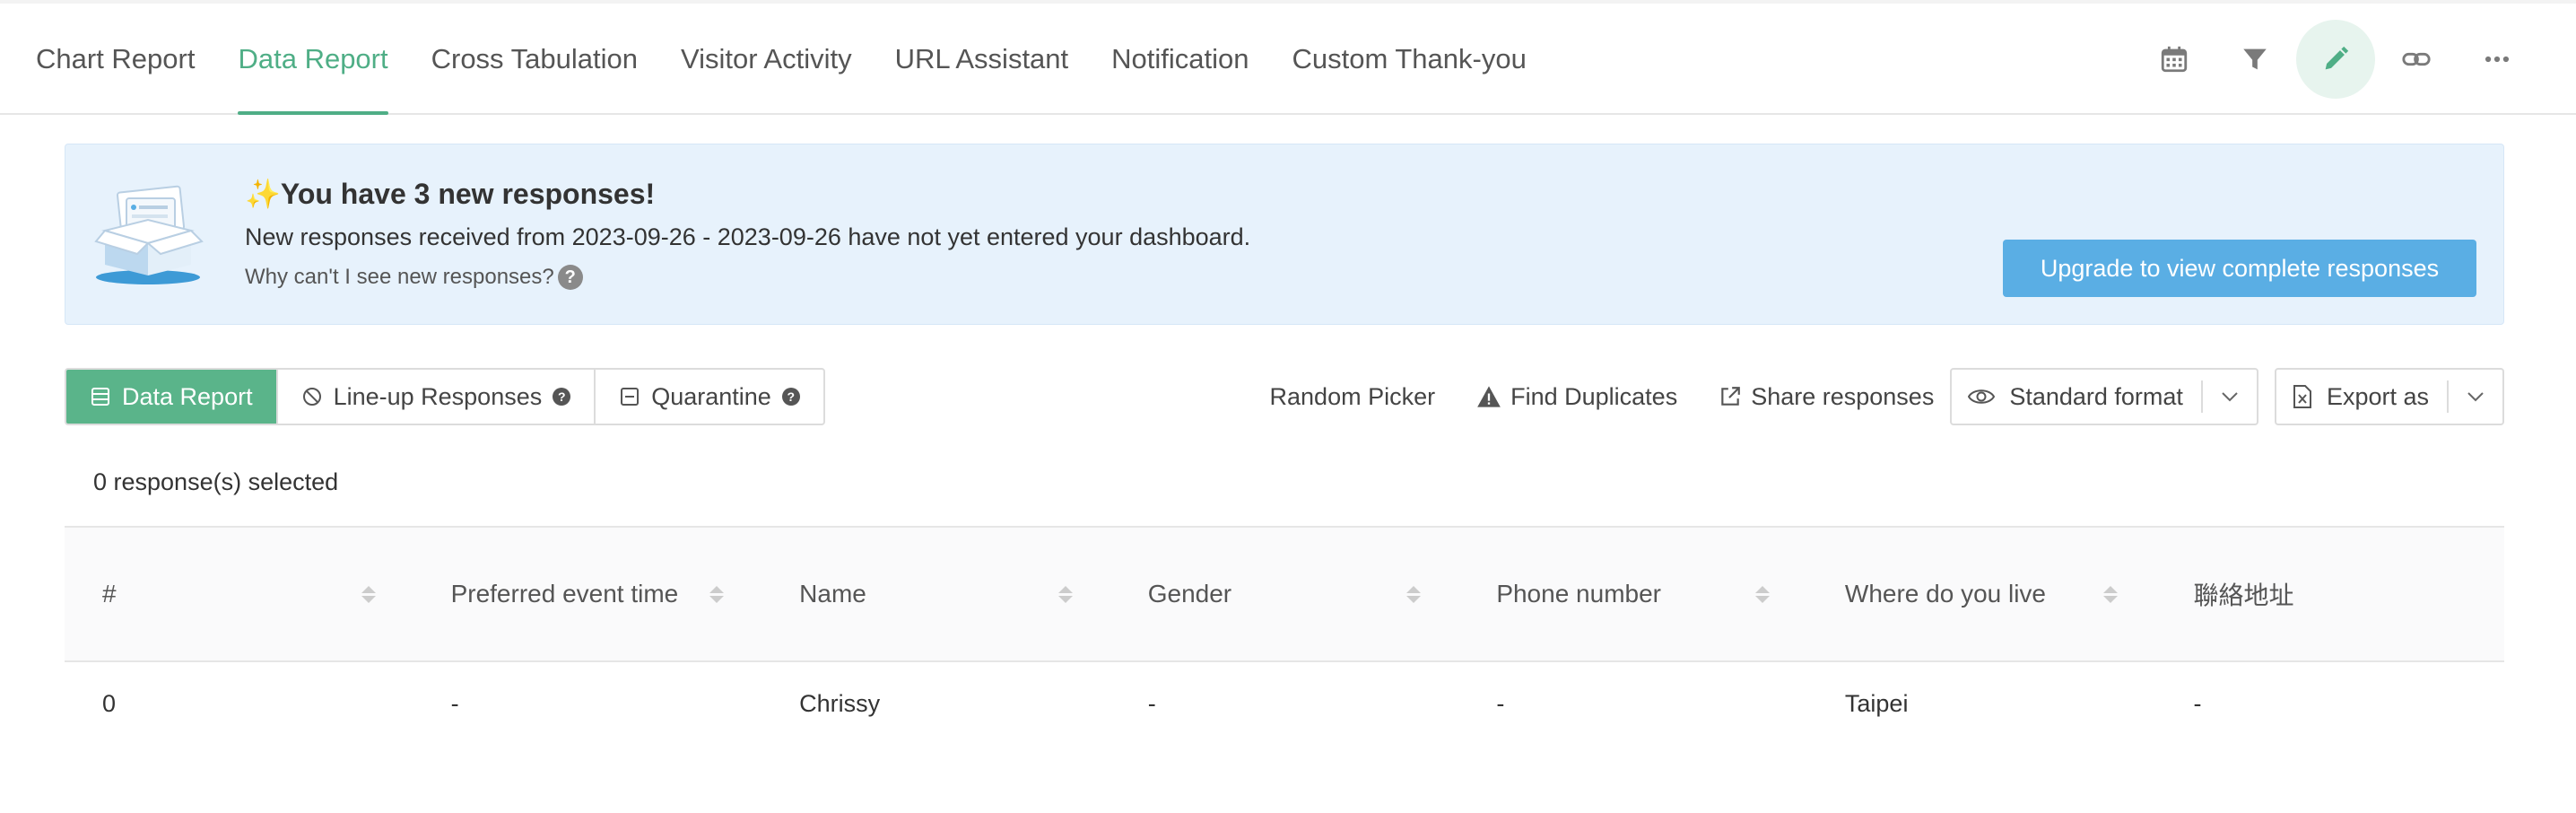 The width and height of the screenshot is (2576, 813). Describe the element at coordinates (1982, 396) in the screenshot. I see `eye-icon` at that location.